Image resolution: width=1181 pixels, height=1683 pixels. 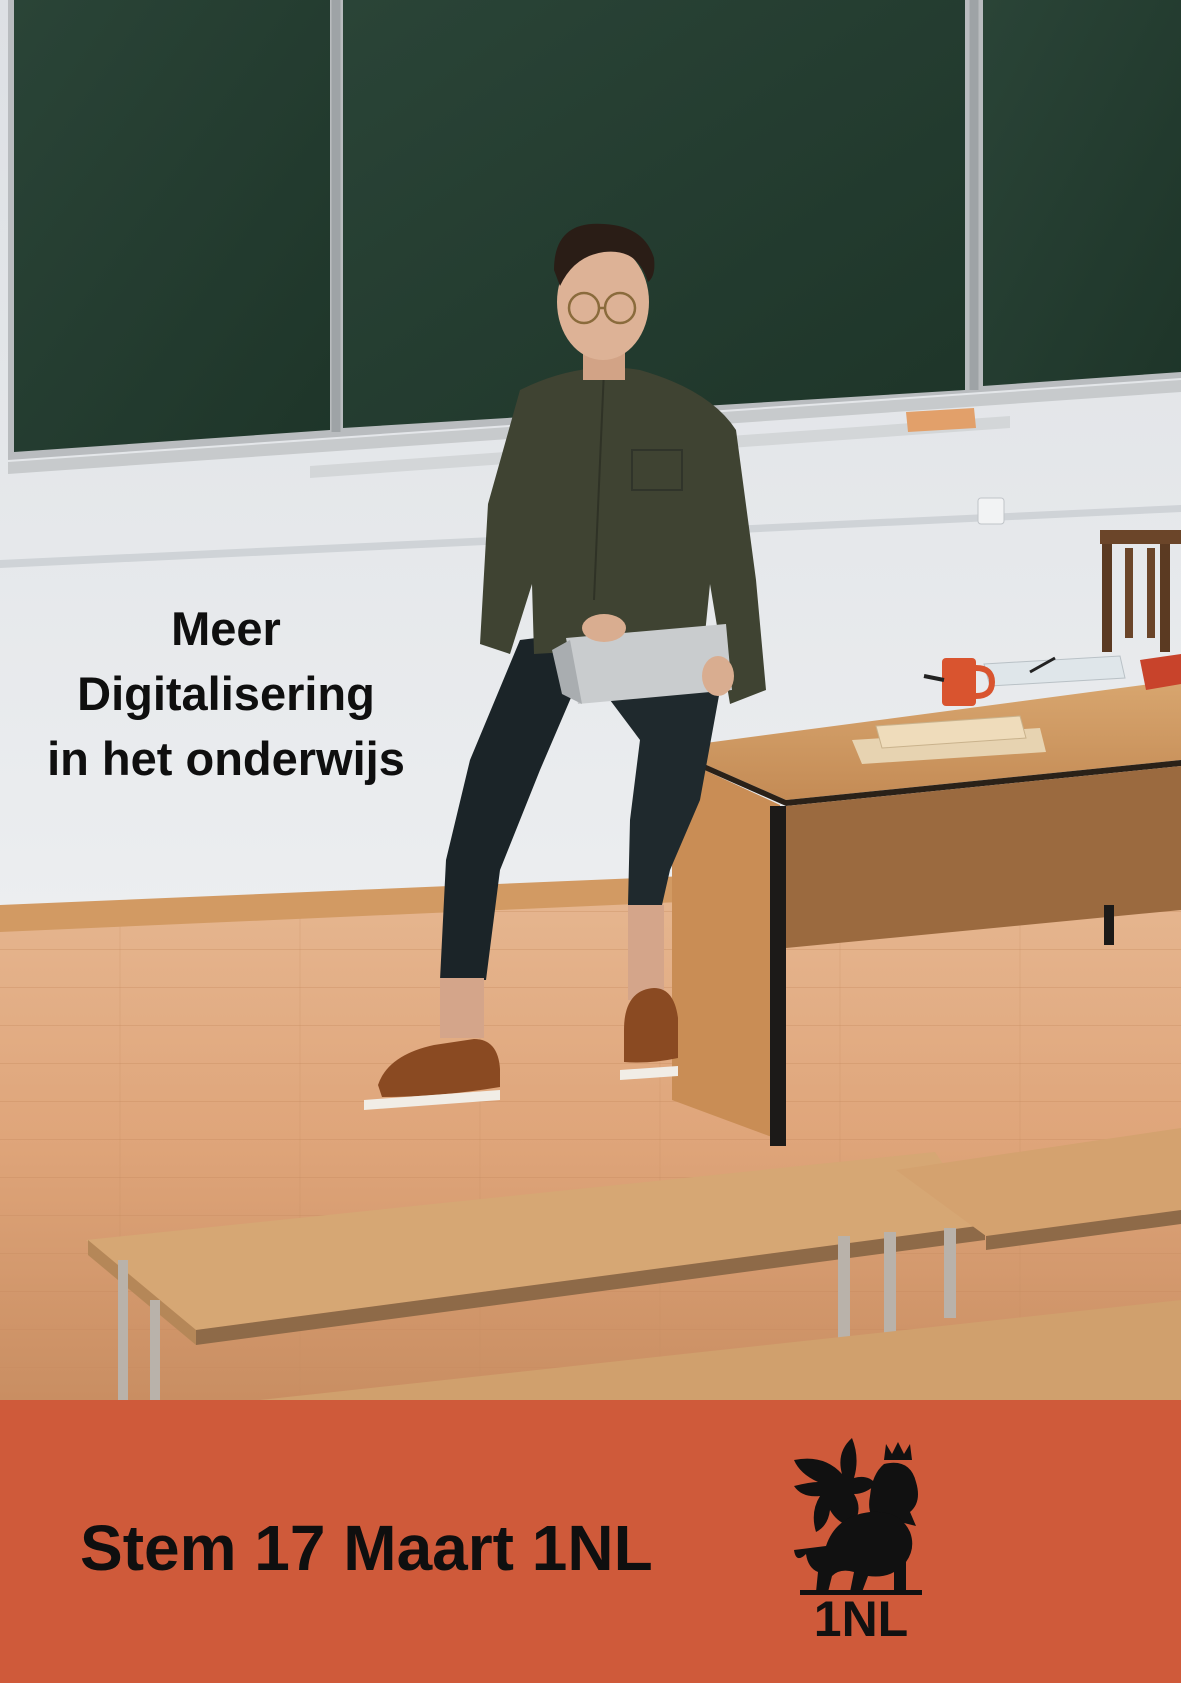 What do you see at coordinates (226, 628) in the screenshot?
I see `headline-line-1: Meer` at bounding box center [226, 628].